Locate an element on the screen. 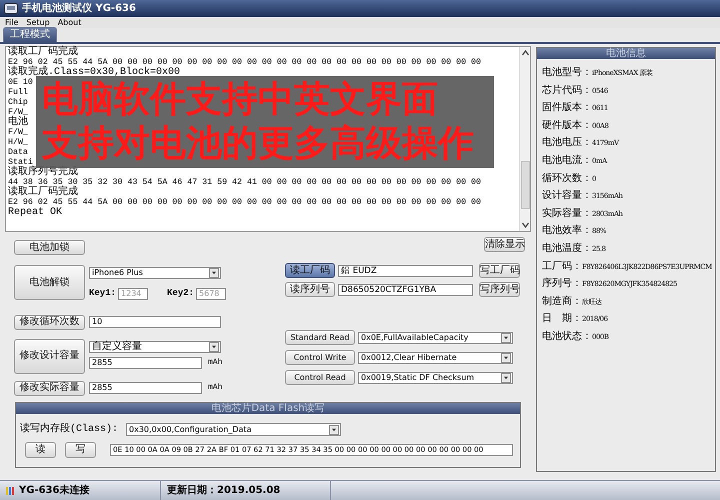  panel-title: 电池信息 is located at coordinates (626, 53).